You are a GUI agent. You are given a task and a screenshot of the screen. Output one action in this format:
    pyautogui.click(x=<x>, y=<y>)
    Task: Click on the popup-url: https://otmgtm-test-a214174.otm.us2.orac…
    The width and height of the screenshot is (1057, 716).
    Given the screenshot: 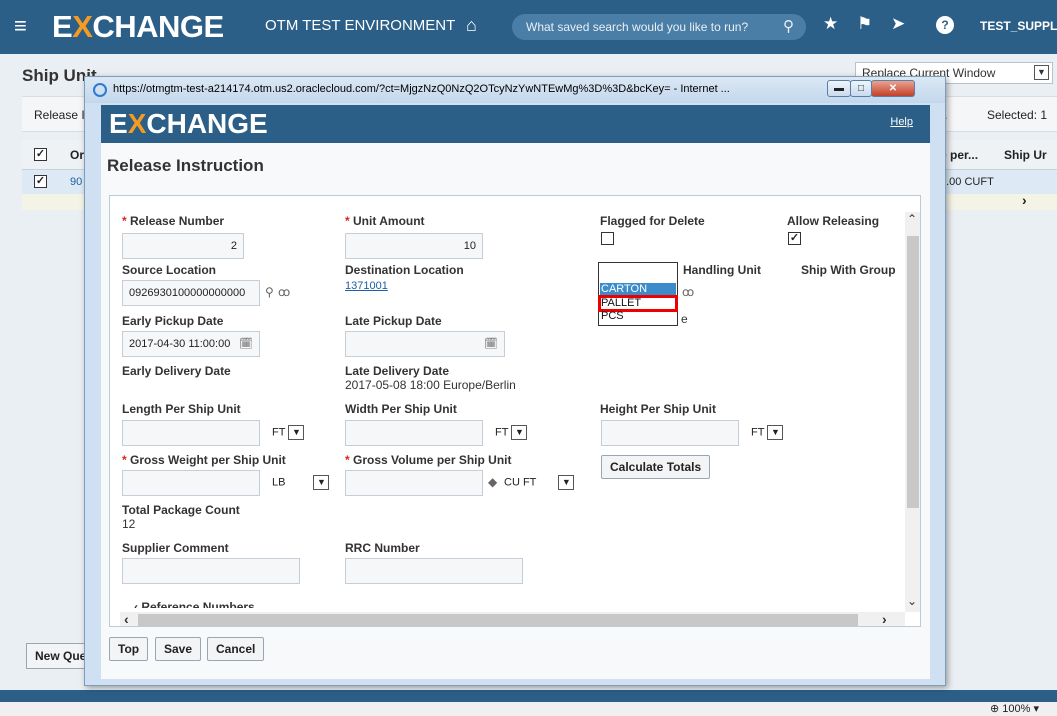 What is the action you would take?
    pyautogui.click(x=421, y=89)
    